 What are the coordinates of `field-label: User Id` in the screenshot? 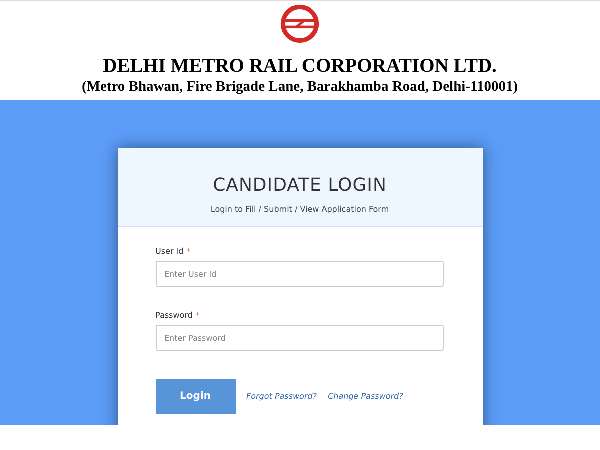 It's located at (170, 251).